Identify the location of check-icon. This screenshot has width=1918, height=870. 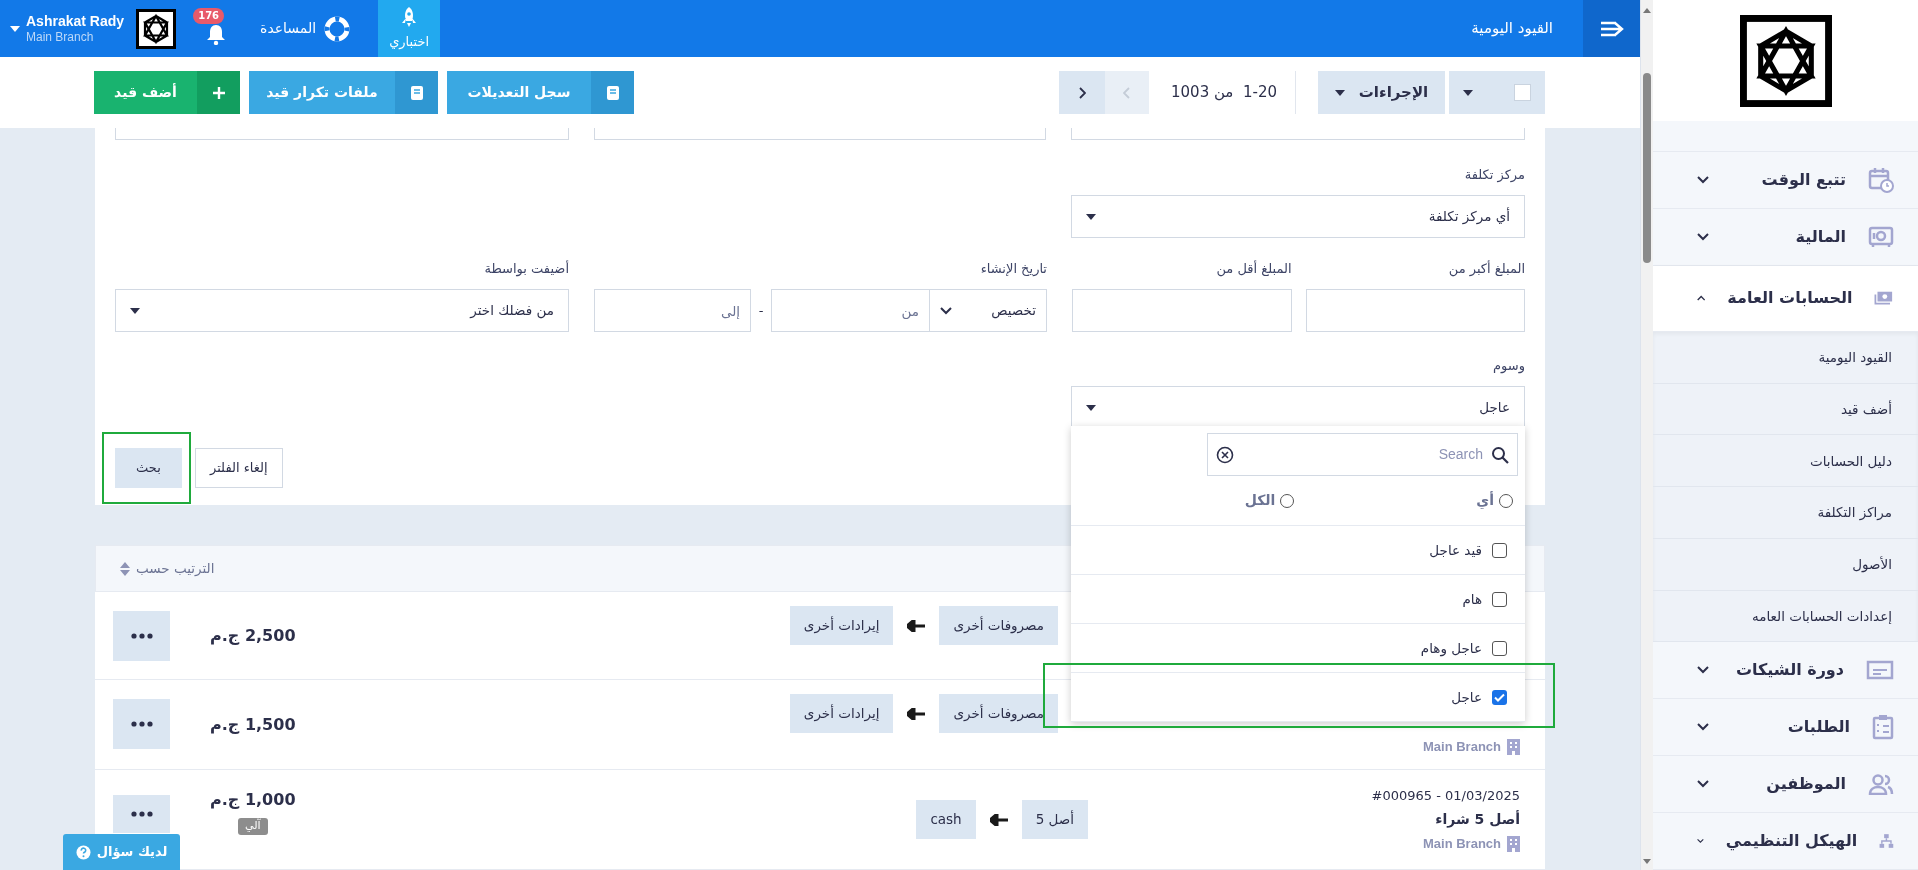
(1499, 697).